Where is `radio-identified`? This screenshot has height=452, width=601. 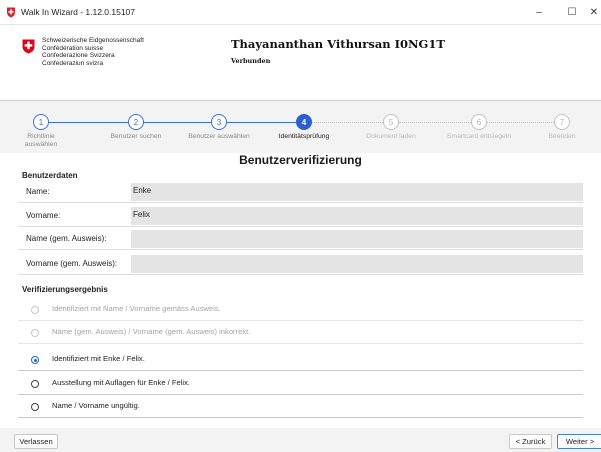 radio-identified is located at coordinates (35, 360).